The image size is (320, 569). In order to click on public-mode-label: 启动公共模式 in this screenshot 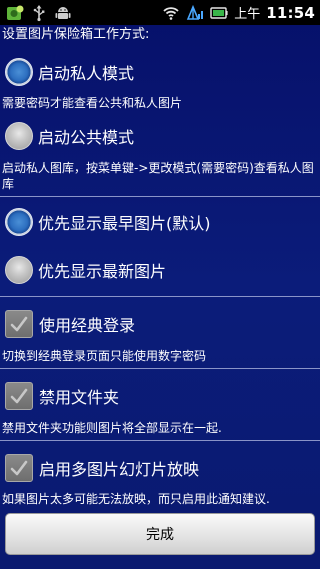, I will do `click(86, 137)`.